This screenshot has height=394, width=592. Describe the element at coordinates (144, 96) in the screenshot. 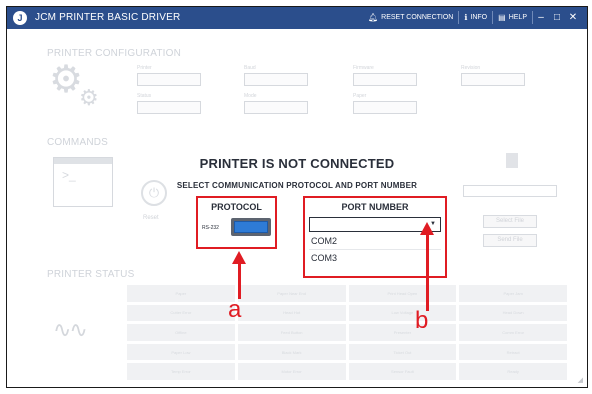

I see `config-label-status: Status` at that location.